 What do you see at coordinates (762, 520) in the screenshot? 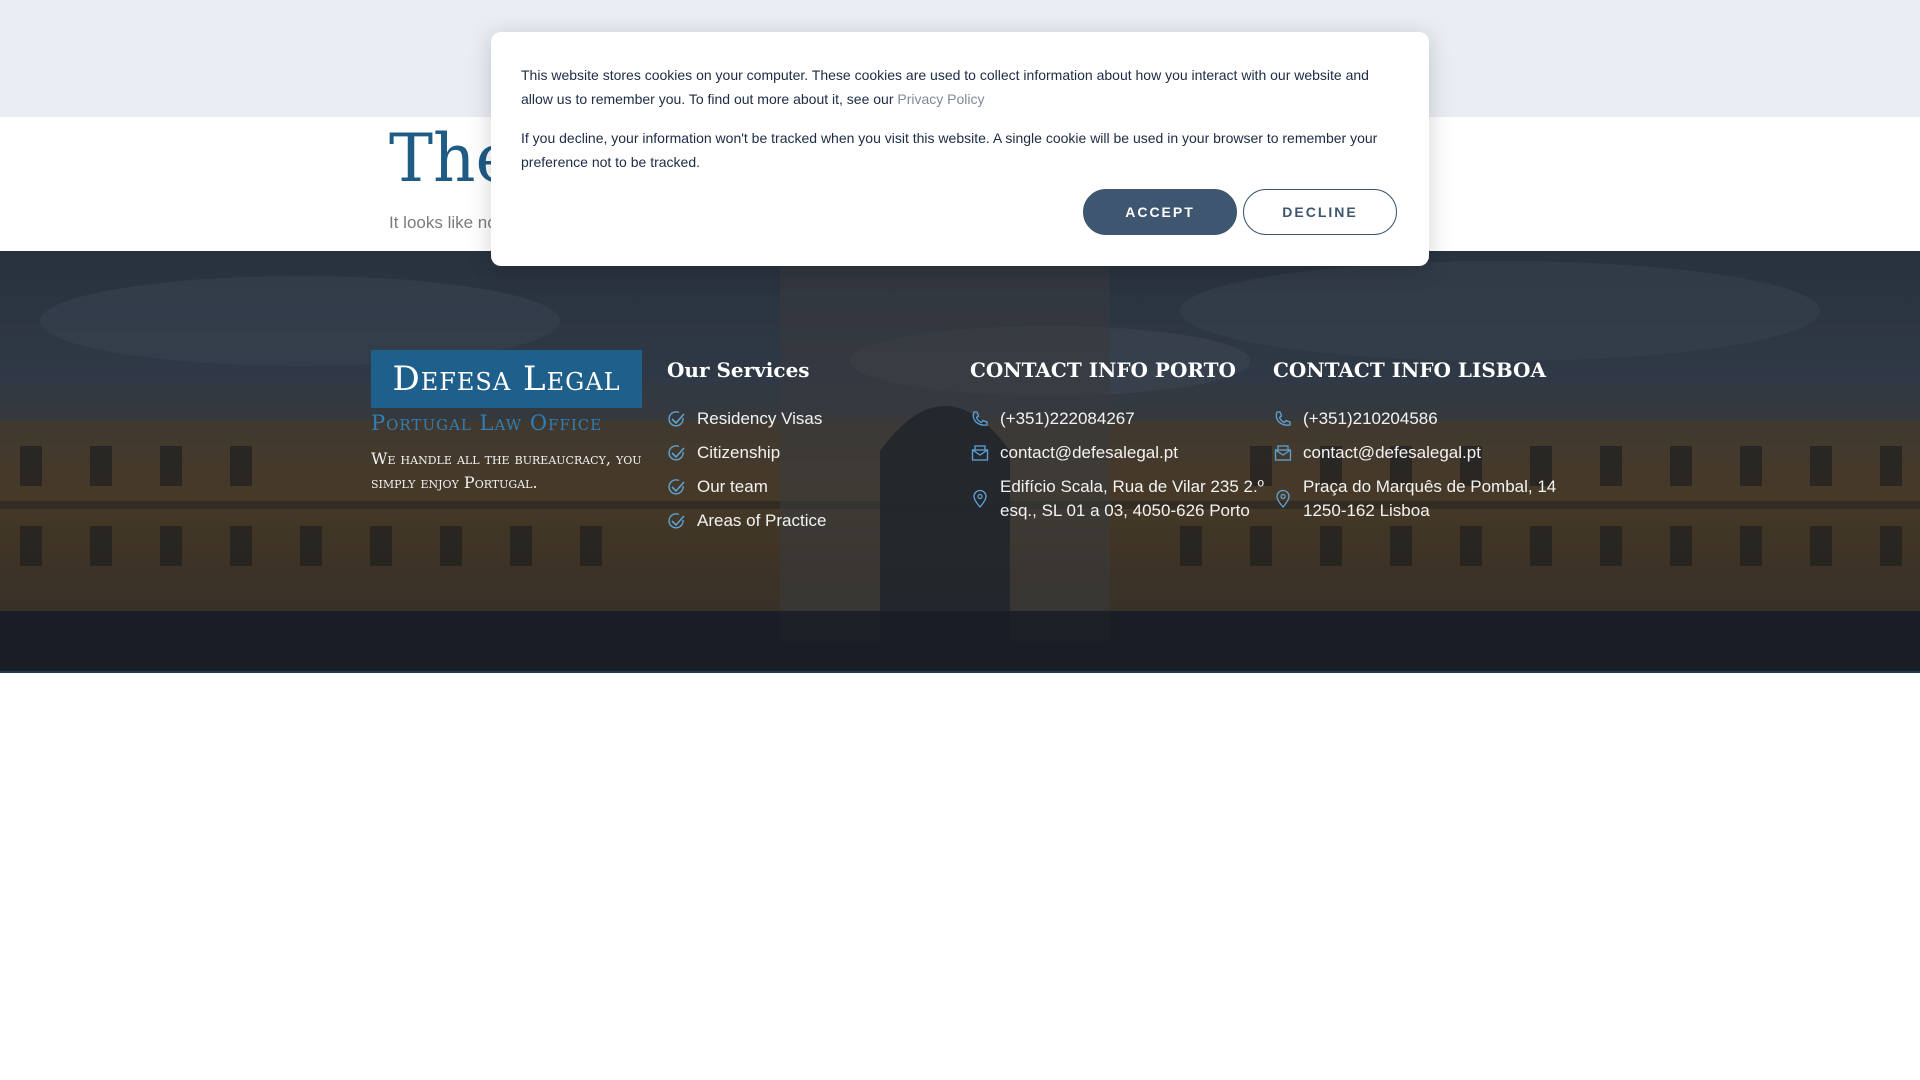
I see `service-label: Areas of Practice` at bounding box center [762, 520].